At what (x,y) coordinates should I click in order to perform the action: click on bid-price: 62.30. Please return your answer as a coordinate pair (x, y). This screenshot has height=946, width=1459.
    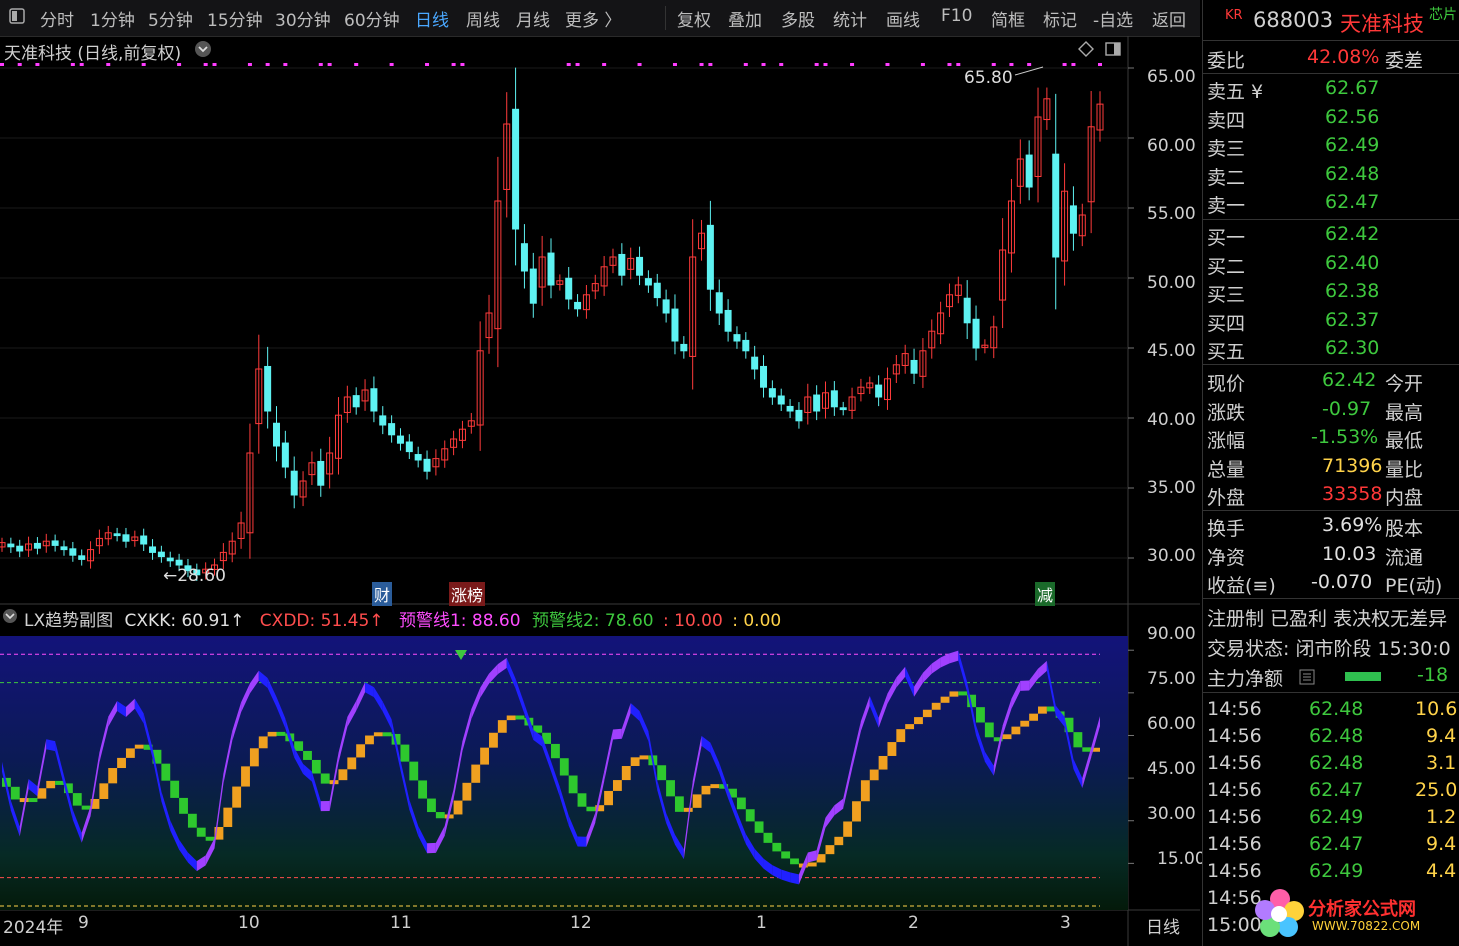
    Looking at the image, I should click on (1352, 348).